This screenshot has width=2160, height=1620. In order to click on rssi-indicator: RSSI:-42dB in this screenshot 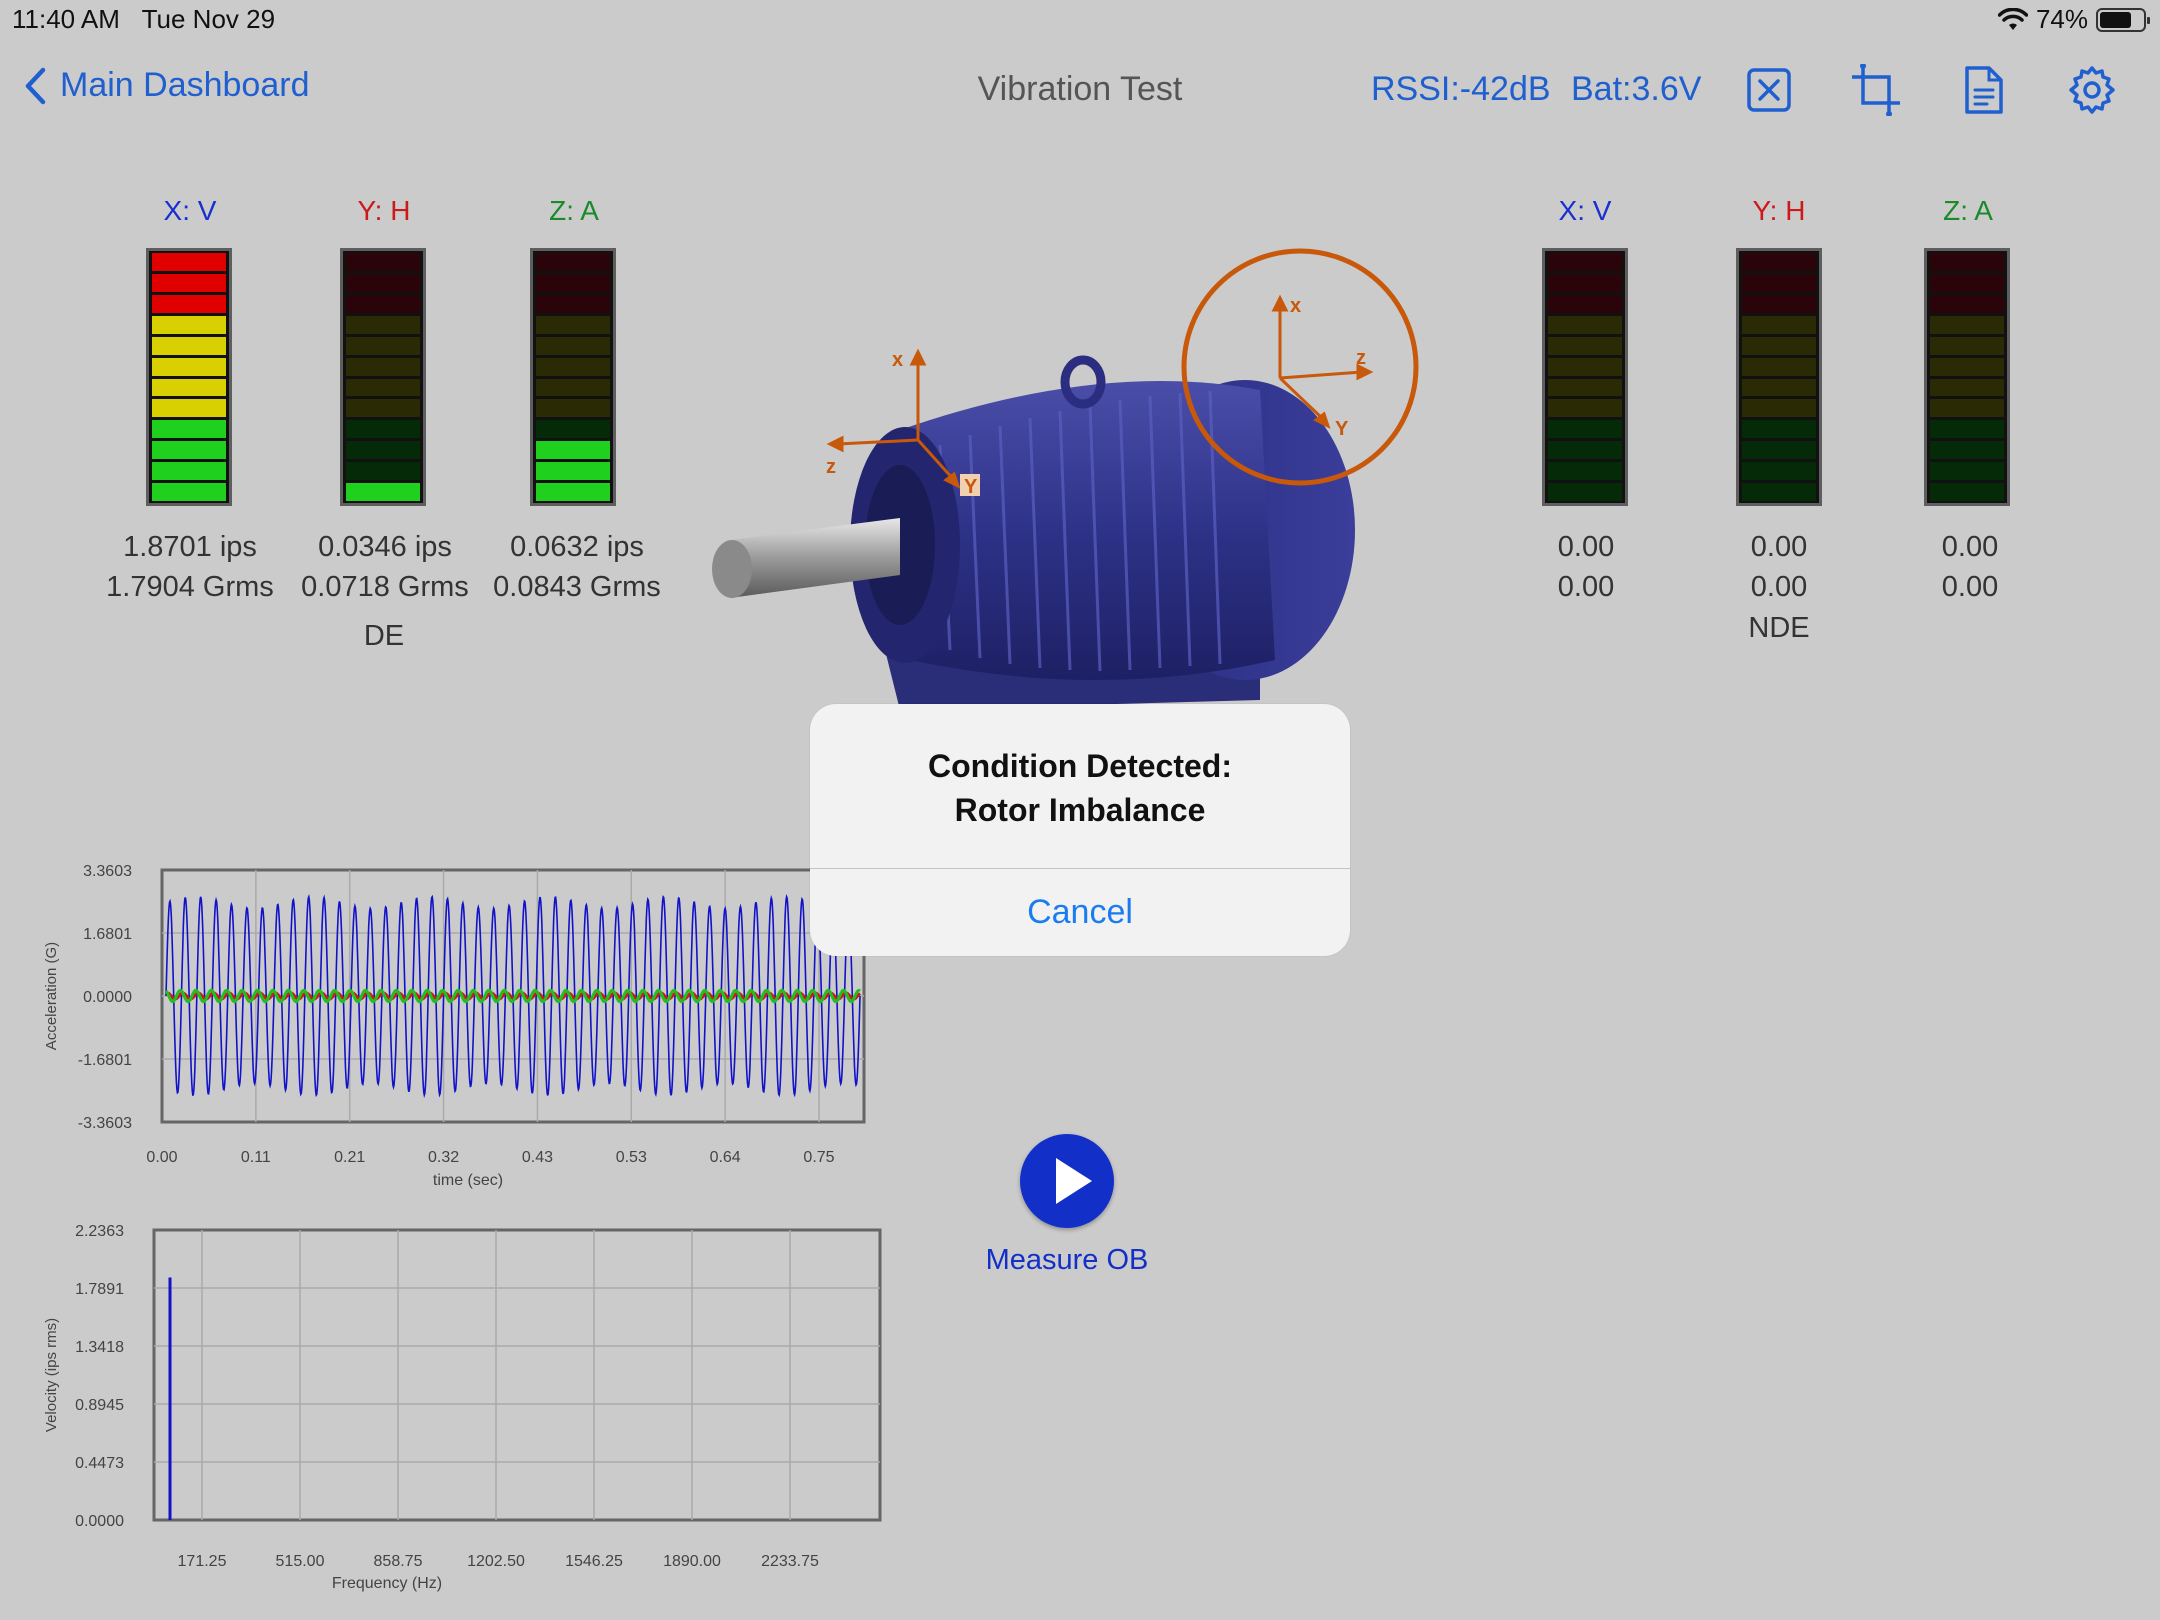, I will do `click(1461, 89)`.